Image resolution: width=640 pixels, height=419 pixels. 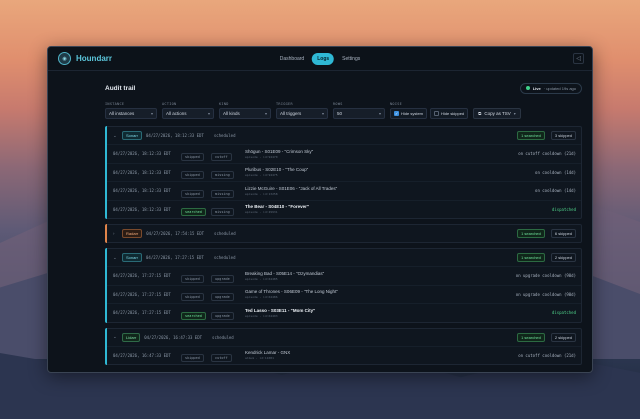 What do you see at coordinates (409, 113) in the screenshot?
I see `hide-system-checkbox: ✓ Hide system` at bounding box center [409, 113].